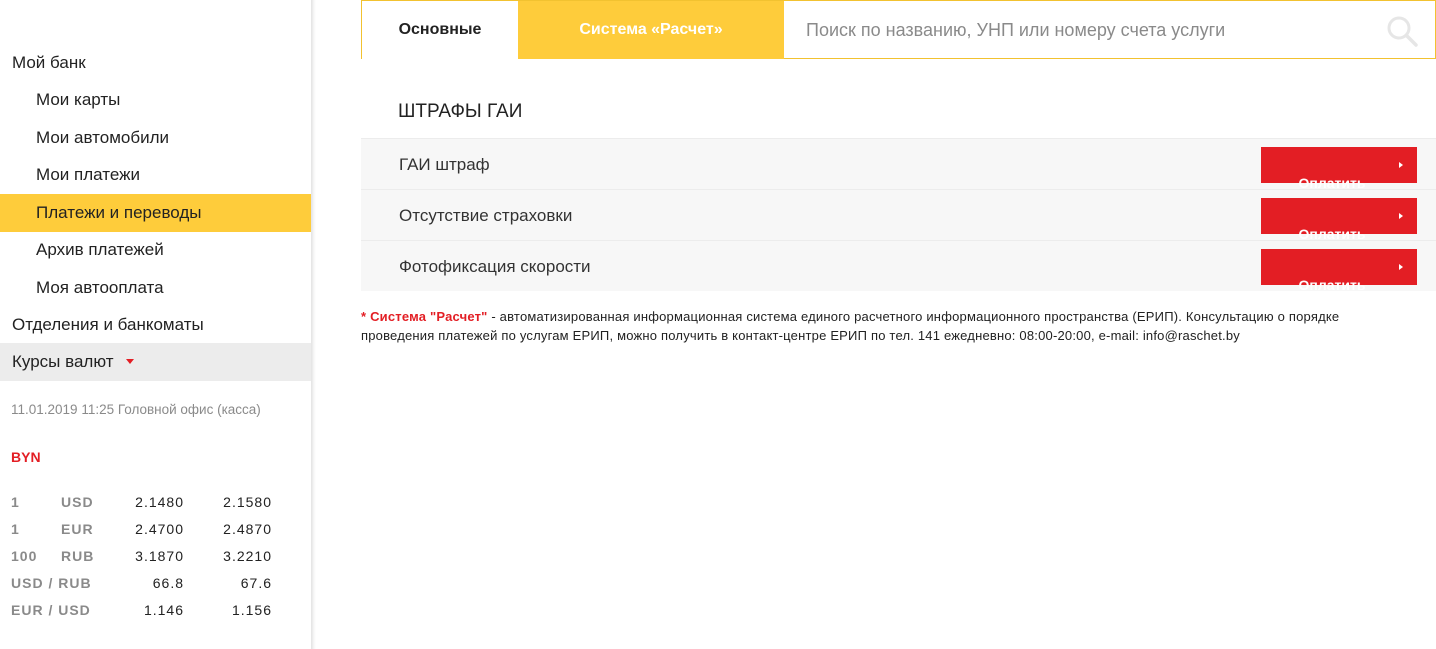  I want to click on search-box, so click(1110, 30).